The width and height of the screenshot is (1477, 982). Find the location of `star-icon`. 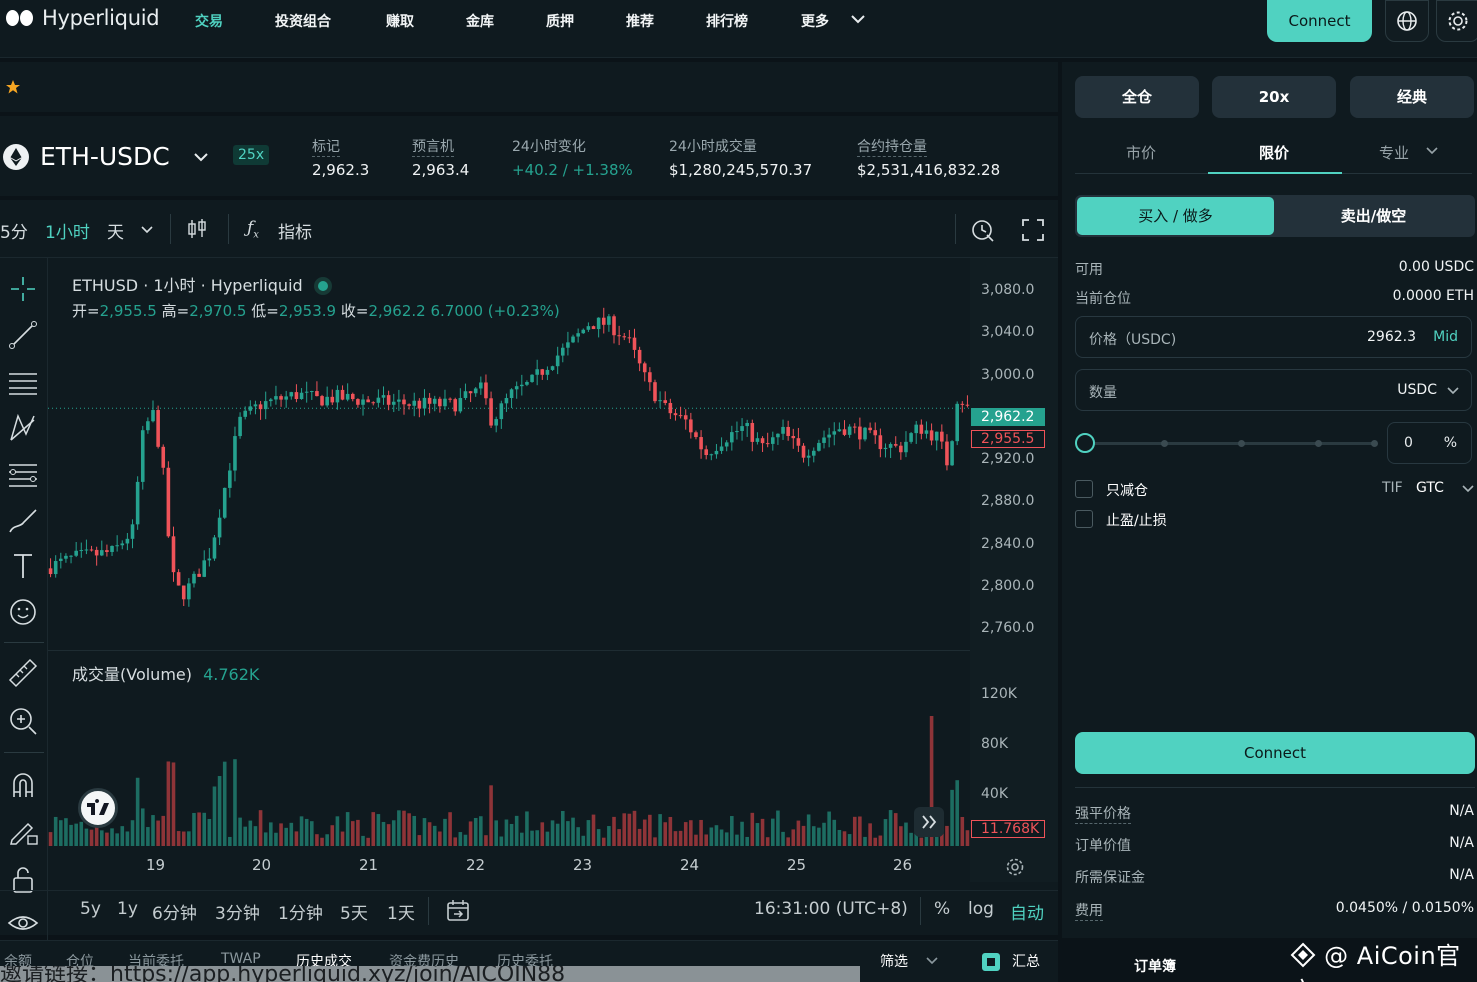

star-icon is located at coordinates (13, 87).